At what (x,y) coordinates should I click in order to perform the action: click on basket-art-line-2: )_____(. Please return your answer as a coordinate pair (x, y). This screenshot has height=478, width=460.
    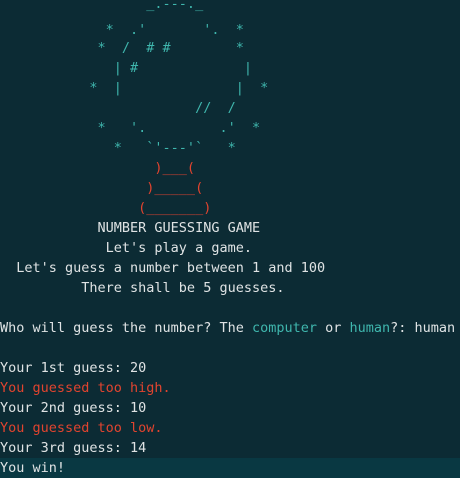
    Looking at the image, I should click on (102, 188).